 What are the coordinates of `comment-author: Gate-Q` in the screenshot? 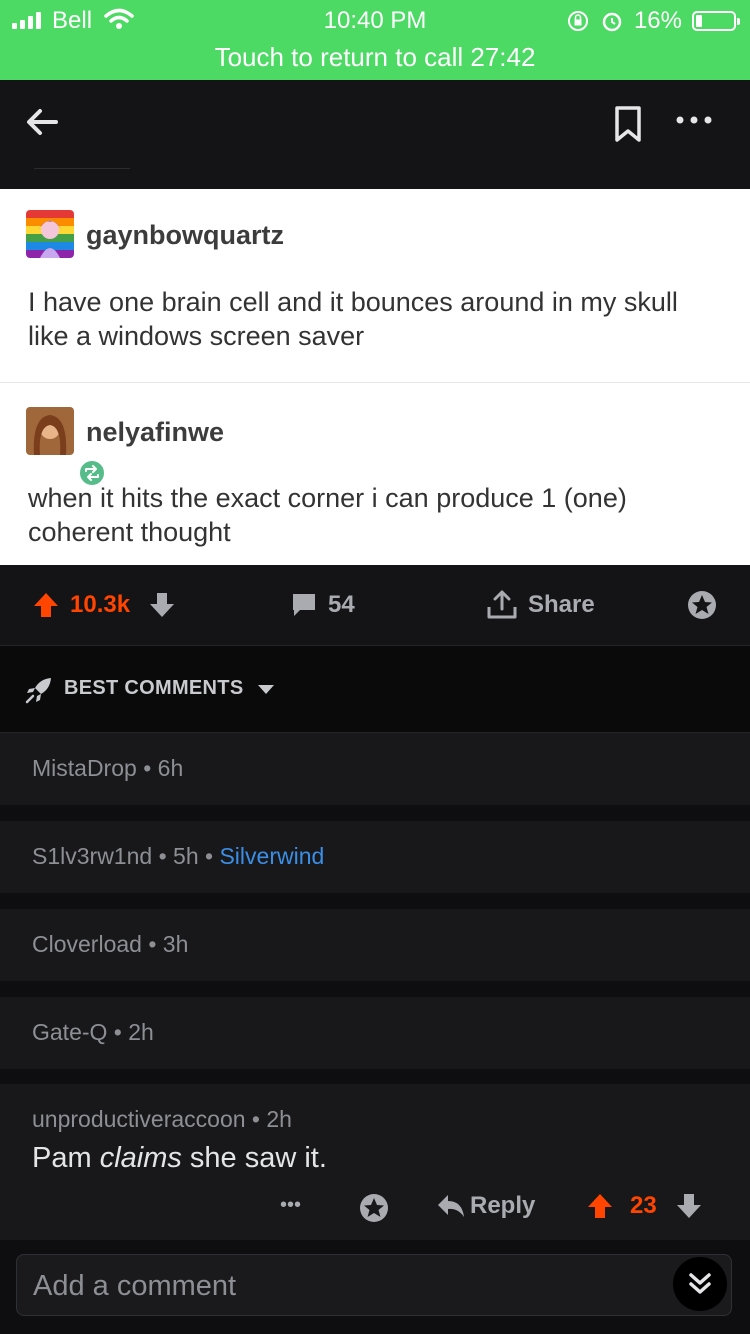 It's located at (70, 1032).